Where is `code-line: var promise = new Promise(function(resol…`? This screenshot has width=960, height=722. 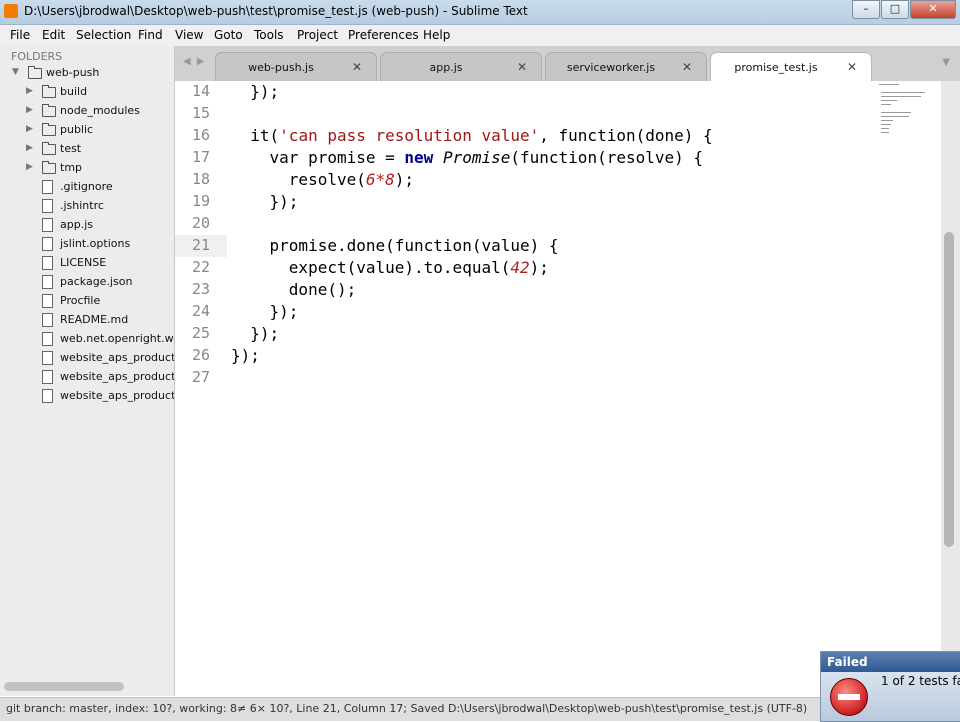
code-line: var promise = new Promise(function(resol… is located at coordinates (467, 157).